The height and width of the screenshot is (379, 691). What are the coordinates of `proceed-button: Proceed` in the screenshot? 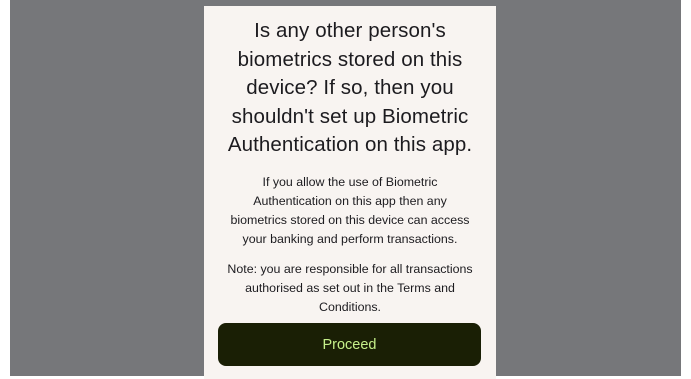 It's located at (349, 344).